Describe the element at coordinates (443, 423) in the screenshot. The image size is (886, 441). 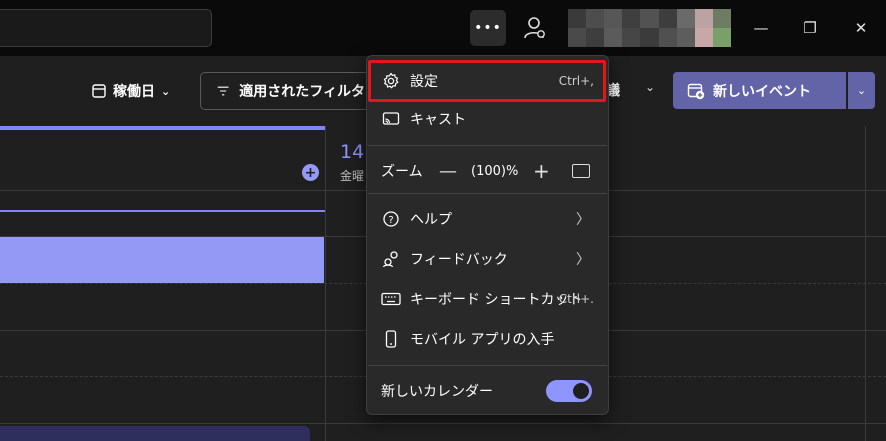
I see `grid-line` at that location.